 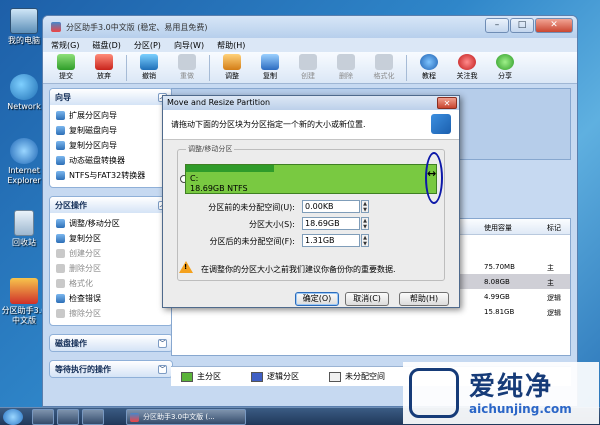 I want to click on column-header-flag: 标记, so click(x=554, y=228).